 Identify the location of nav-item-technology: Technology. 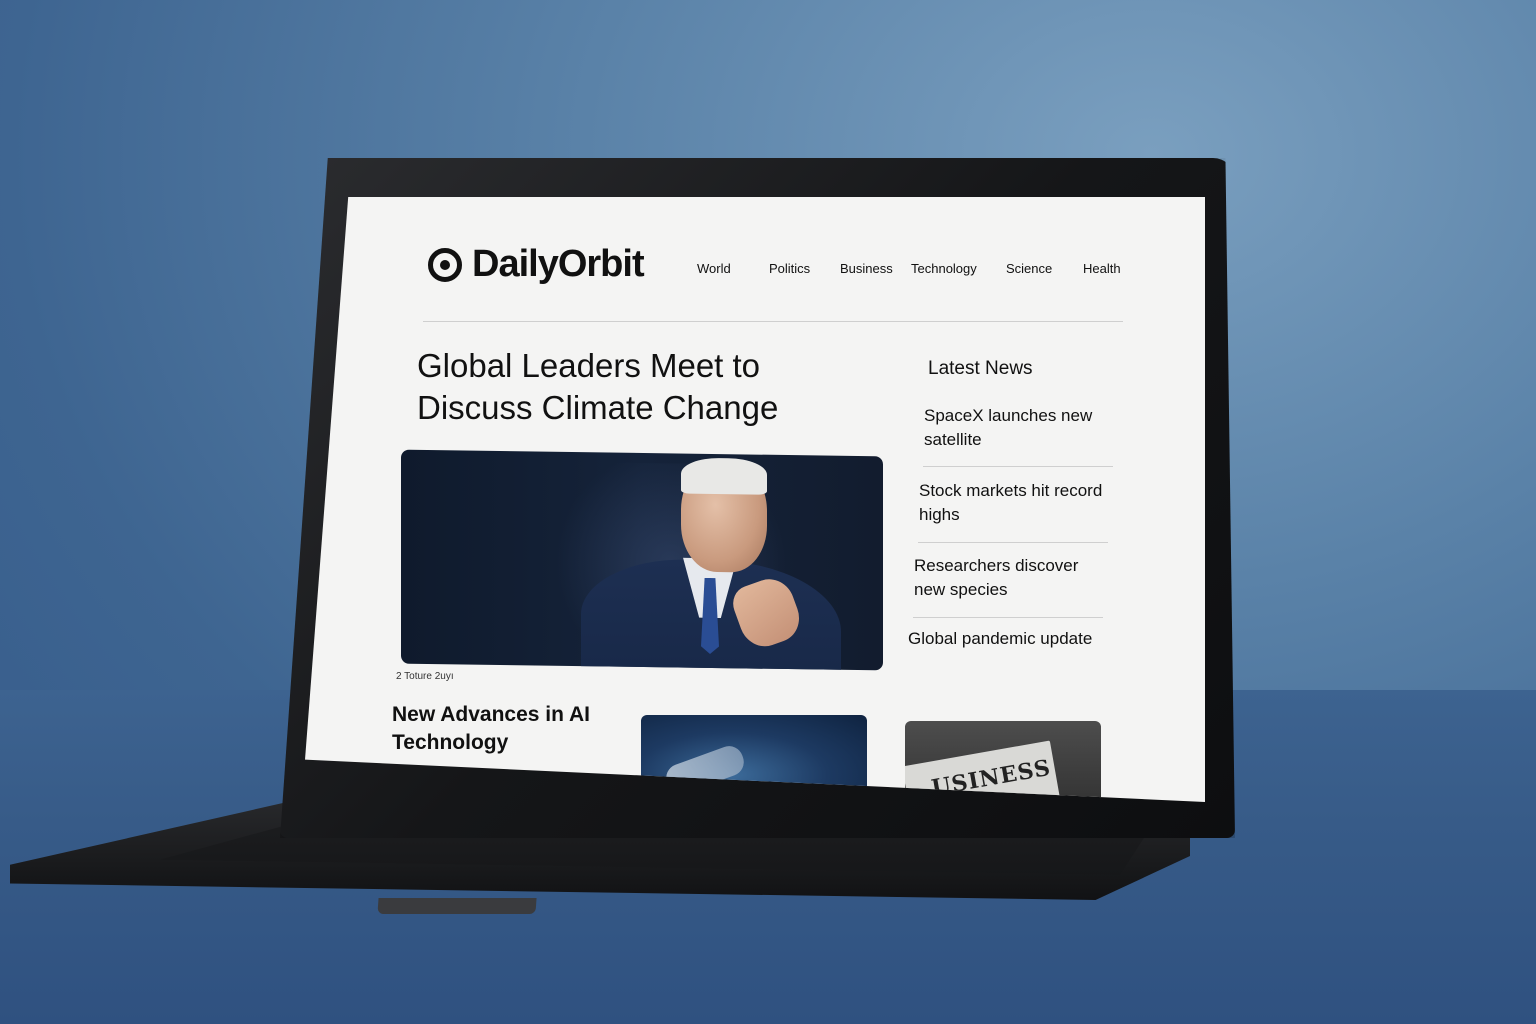
(944, 268).